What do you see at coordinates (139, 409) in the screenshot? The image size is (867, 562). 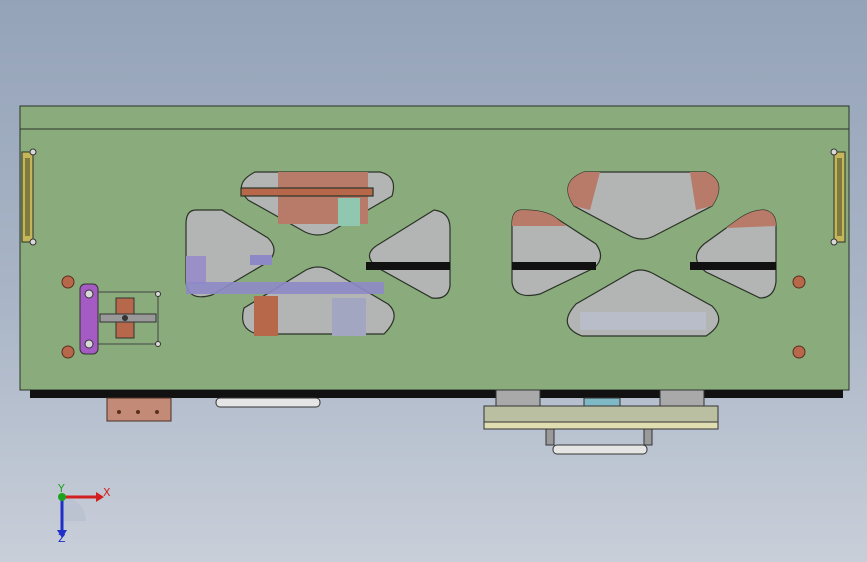 I see `bottom-copper-tab` at bounding box center [139, 409].